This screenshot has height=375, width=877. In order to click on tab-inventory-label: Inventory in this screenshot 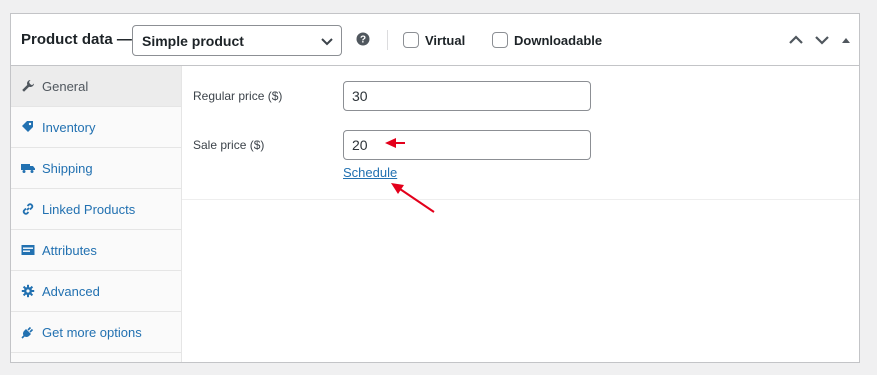, I will do `click(69, 127)`.